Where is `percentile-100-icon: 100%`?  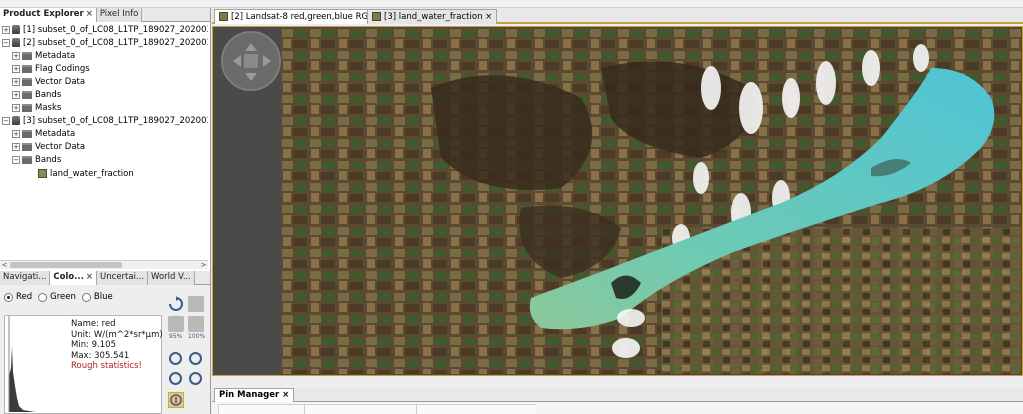 percentile-100-icon: 100% is located at coordinates (196, 336).